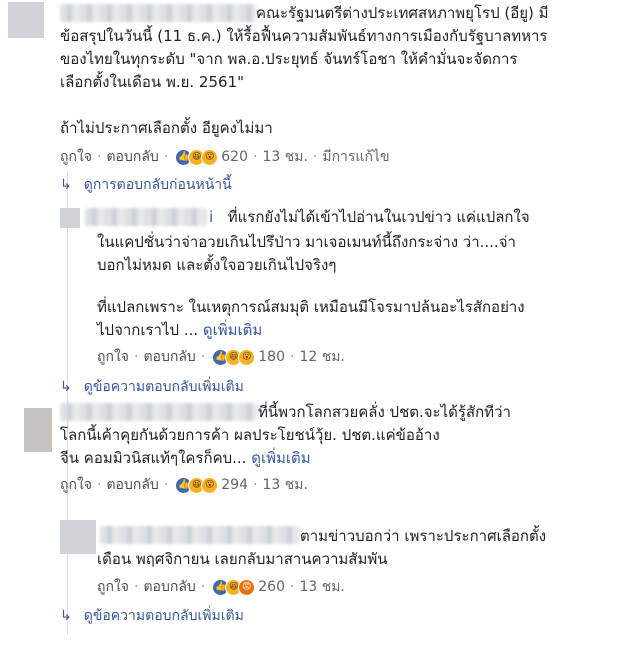 Image resolution: width=622 pixels, height=645 pixels. Describe the element at coordinates (234, 157) in the screenshot. I see `reaction-count: 620` at that location.